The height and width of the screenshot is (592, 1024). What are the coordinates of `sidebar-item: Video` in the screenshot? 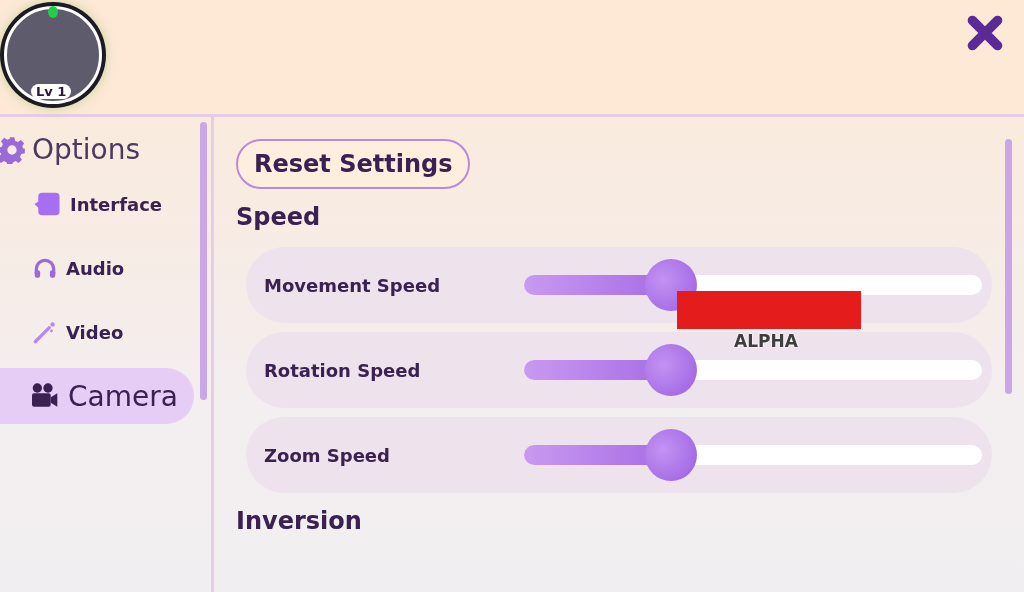 It's located at (68, 332).